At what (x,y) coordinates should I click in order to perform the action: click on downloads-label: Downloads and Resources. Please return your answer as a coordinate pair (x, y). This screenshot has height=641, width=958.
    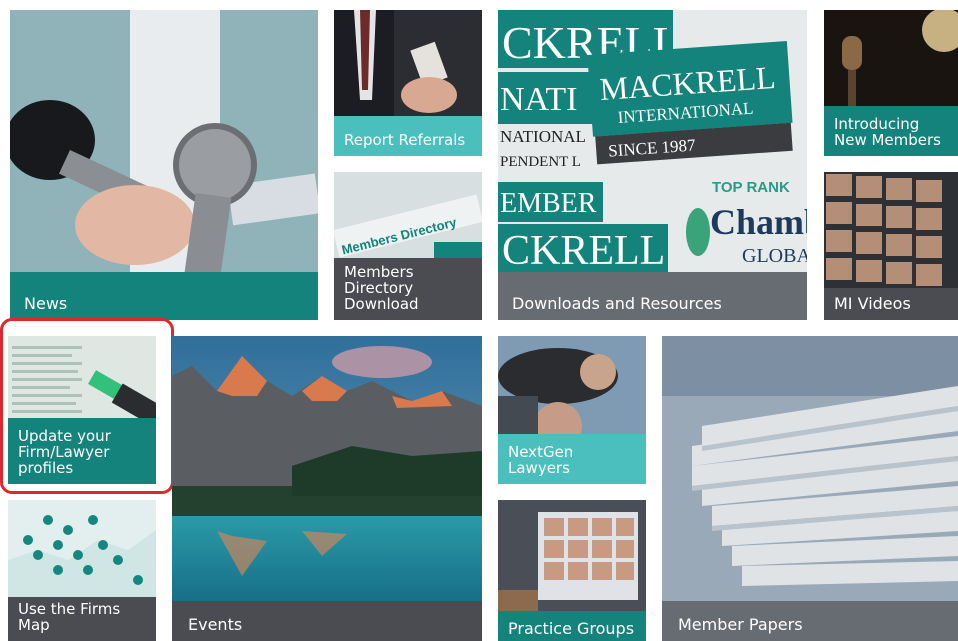
    Looking at the image, I should click on (652, 296).